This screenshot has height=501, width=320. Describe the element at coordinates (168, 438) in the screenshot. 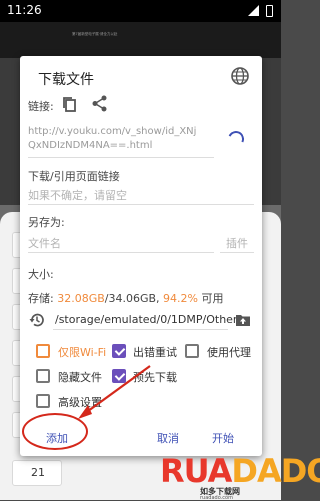

I see `cancel-button: 取消` at that location.